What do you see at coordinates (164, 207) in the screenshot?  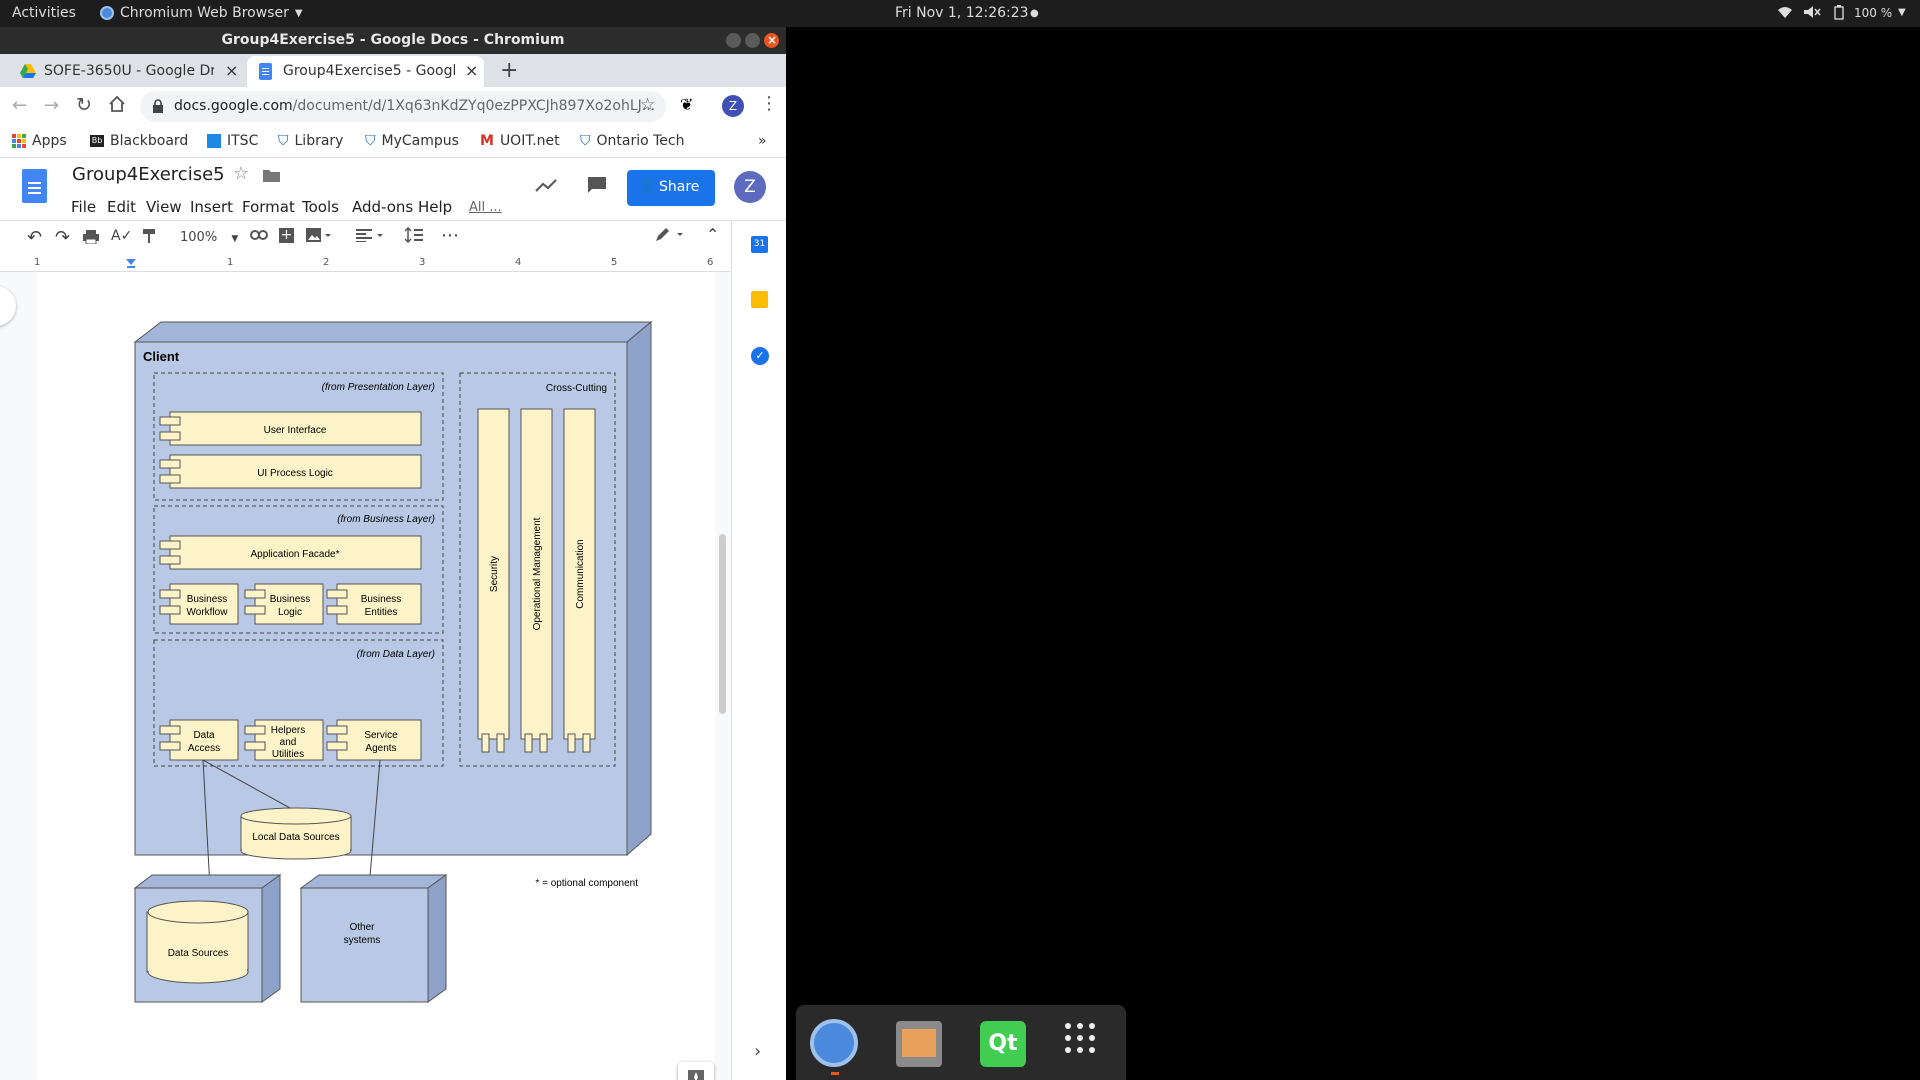 I see `menu-view: View` at bounding box center [164, 207].